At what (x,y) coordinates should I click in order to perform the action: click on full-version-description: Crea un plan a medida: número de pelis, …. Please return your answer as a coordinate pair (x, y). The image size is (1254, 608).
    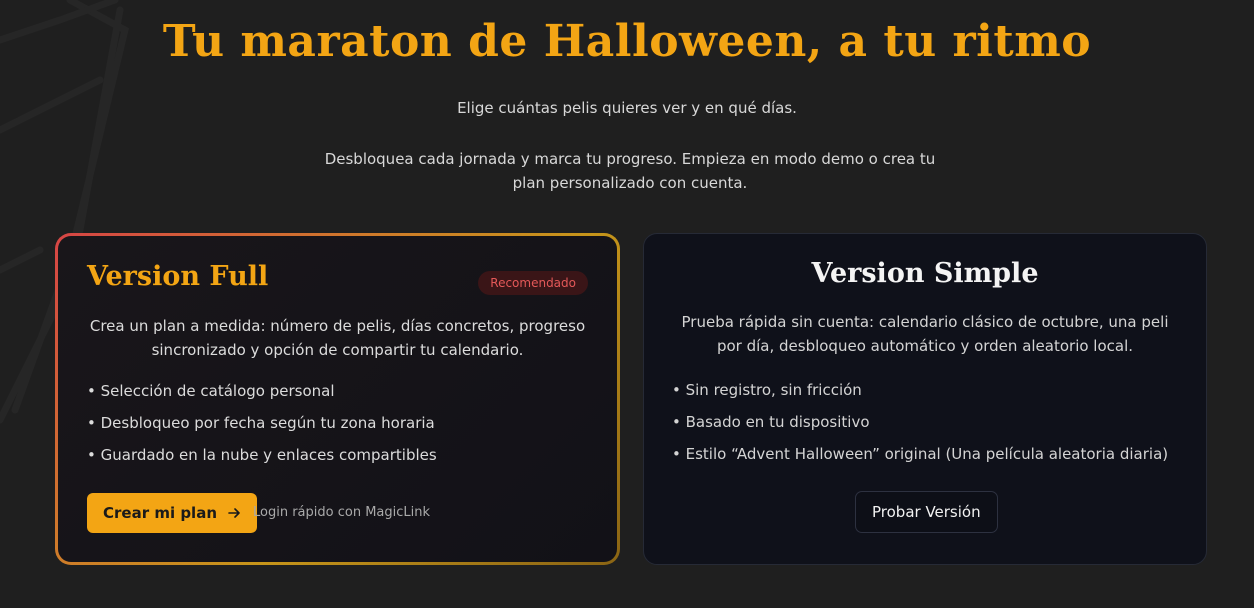
    Looking at the image, I should click on (337, 338).